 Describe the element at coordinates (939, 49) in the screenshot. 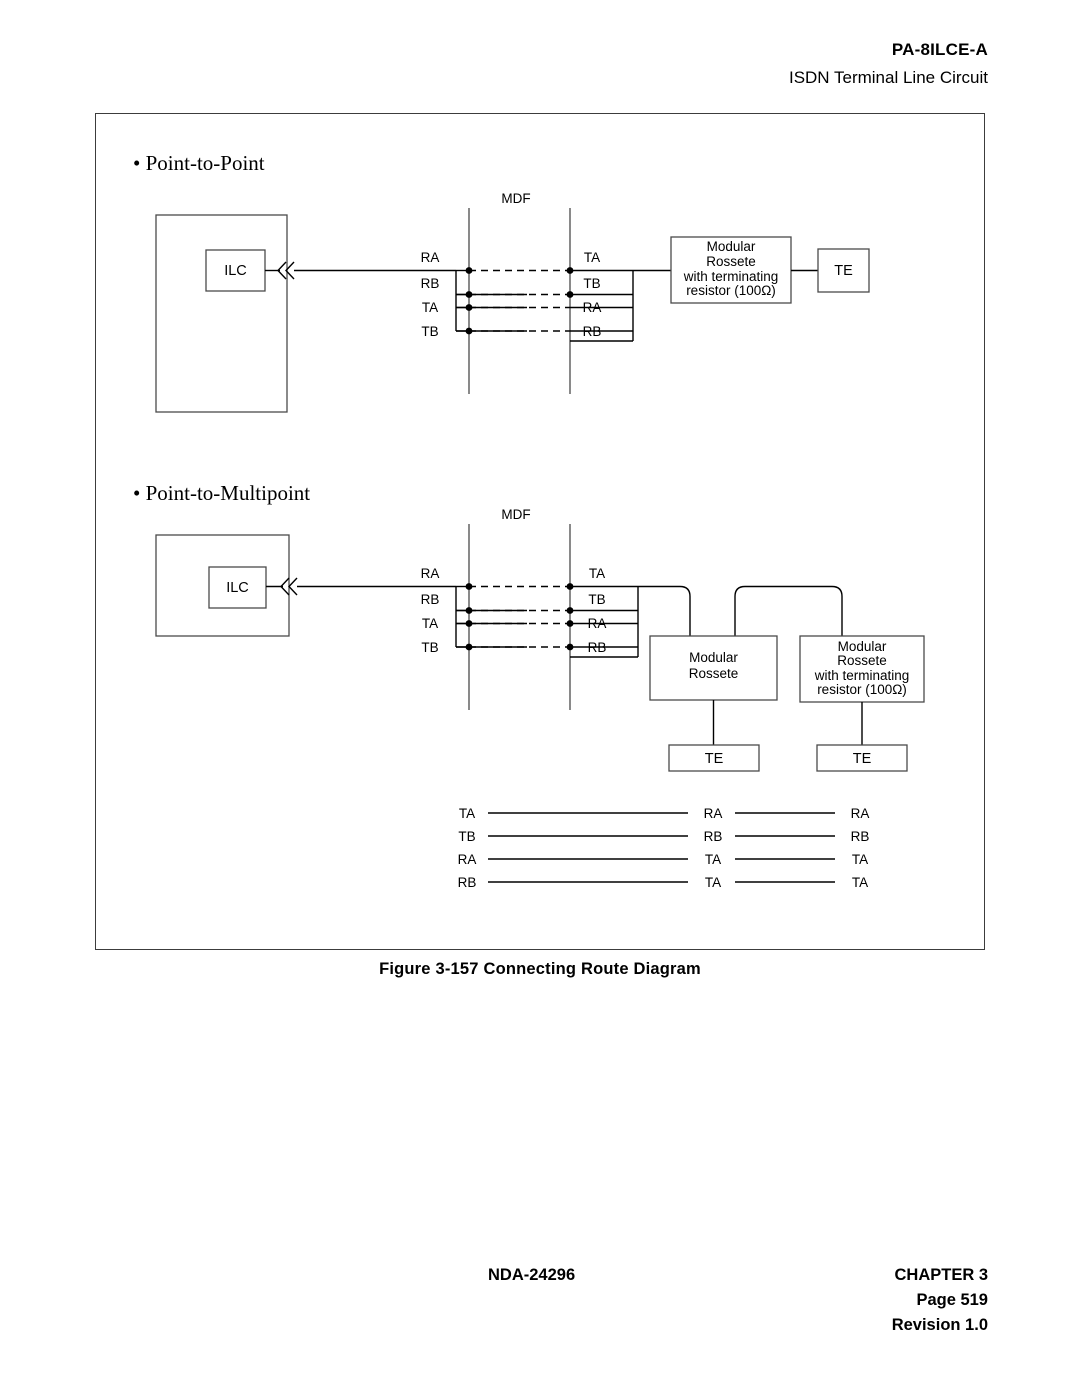

I see `header-product-code: PA-8ILCE-A` at that location.